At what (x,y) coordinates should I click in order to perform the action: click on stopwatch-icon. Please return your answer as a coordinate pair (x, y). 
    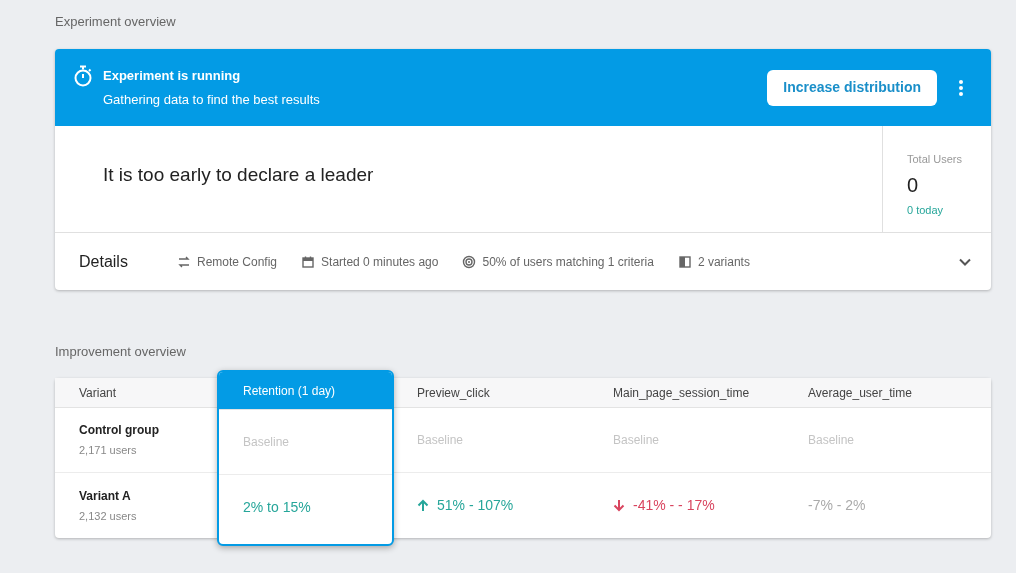
    Looking at the image, I should click on (83, 76).